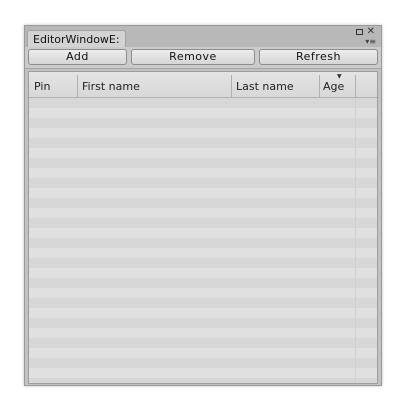  I want to click on toolbar: Add Remove Refresh, so click(203, 58).